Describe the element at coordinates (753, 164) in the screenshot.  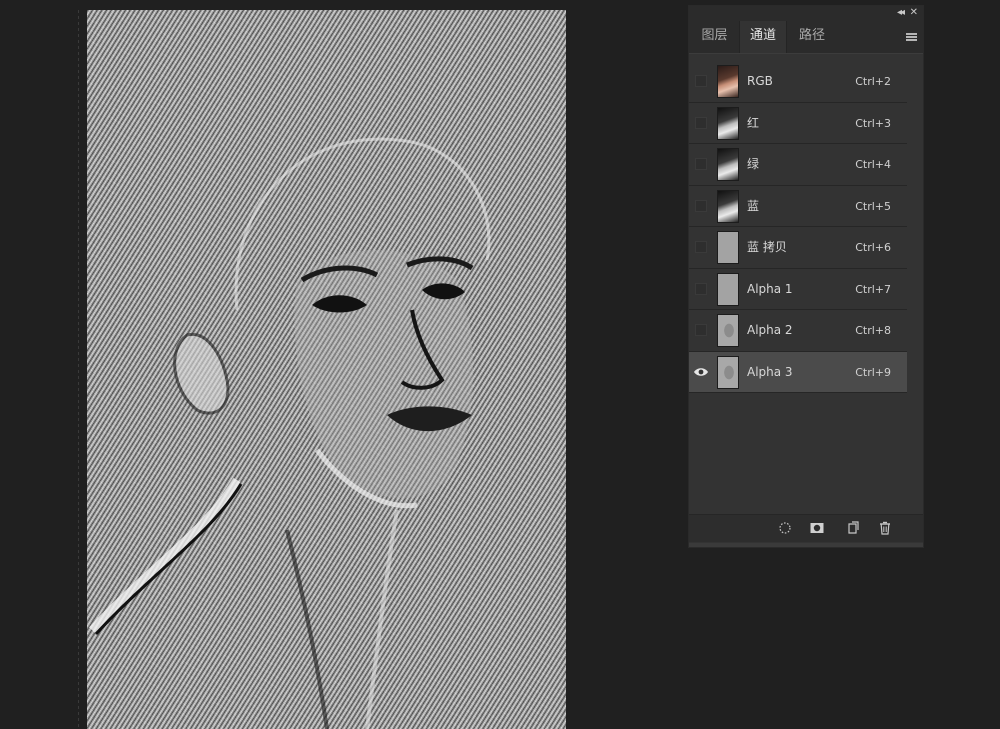
I see `channel-name: 绿` at that location.